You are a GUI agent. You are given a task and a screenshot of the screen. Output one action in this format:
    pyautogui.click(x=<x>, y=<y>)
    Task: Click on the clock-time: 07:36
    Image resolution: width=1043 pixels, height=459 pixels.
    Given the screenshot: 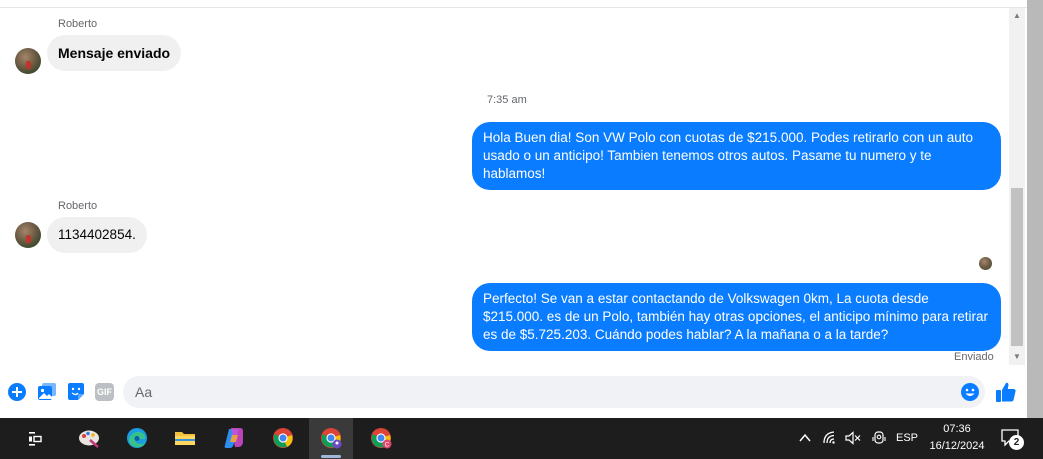 What is the action you would take?
    pyautogui.click(x=957, y=429)
    